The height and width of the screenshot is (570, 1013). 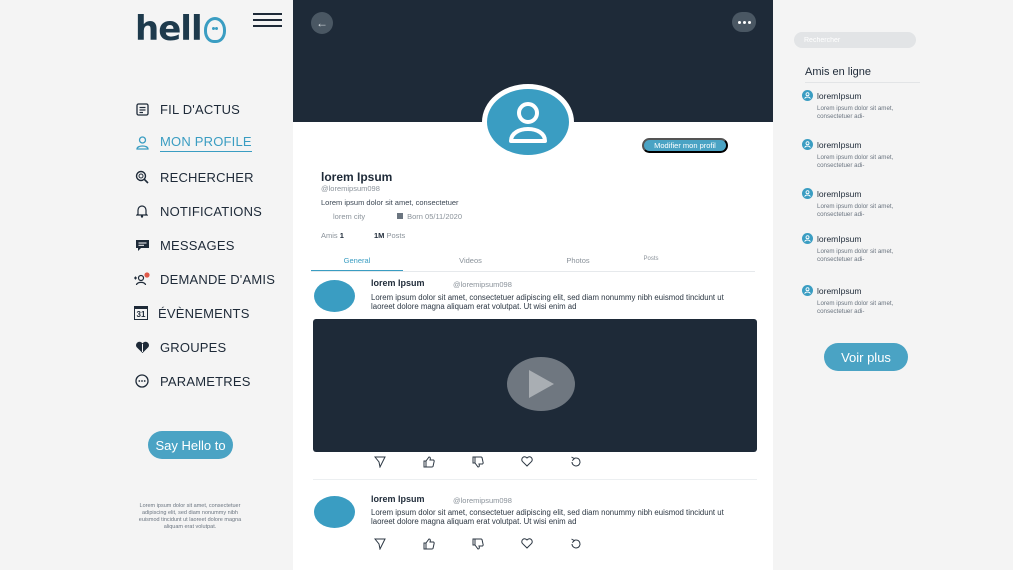 I want to click on nav-label: MON PROFILE, so click(x=206, y=143).